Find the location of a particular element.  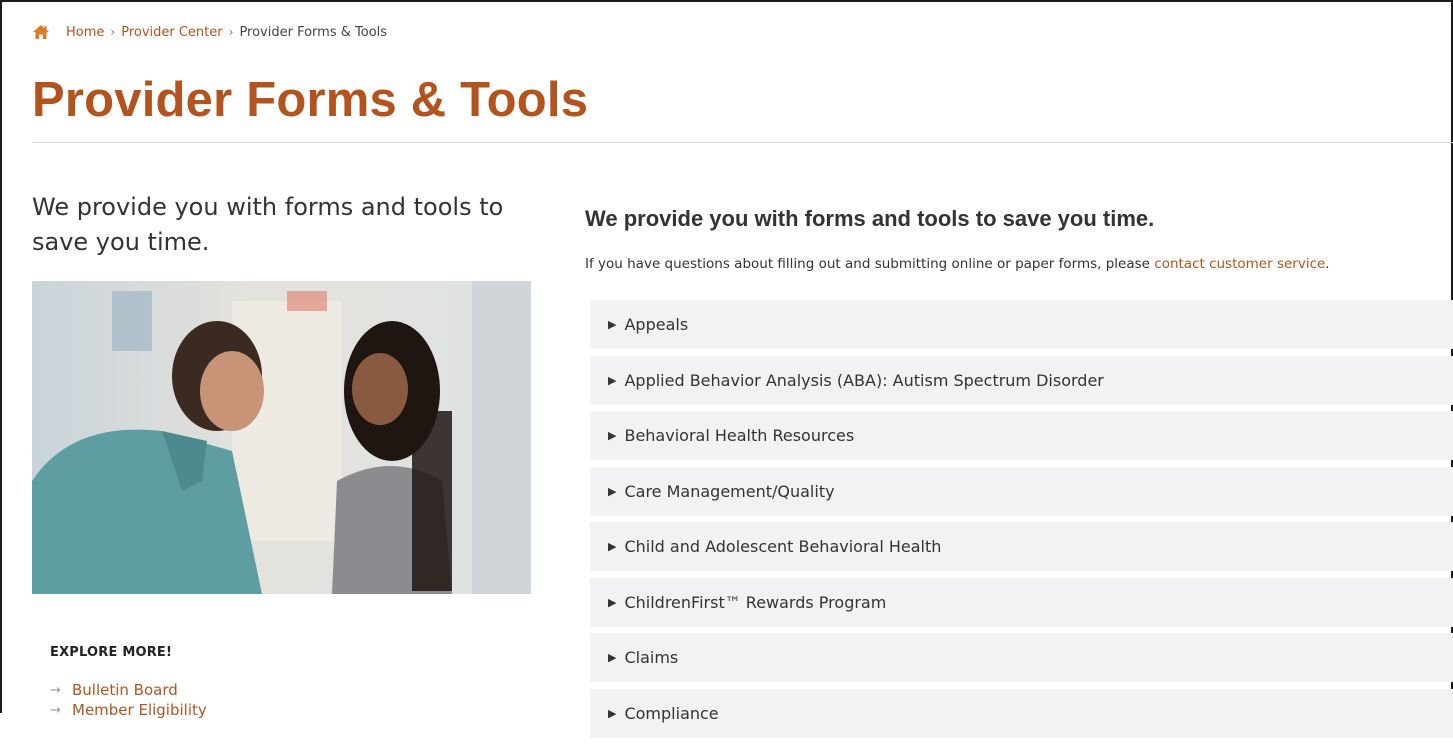

forms-description-end: . is located at coordinates (1327, 264).